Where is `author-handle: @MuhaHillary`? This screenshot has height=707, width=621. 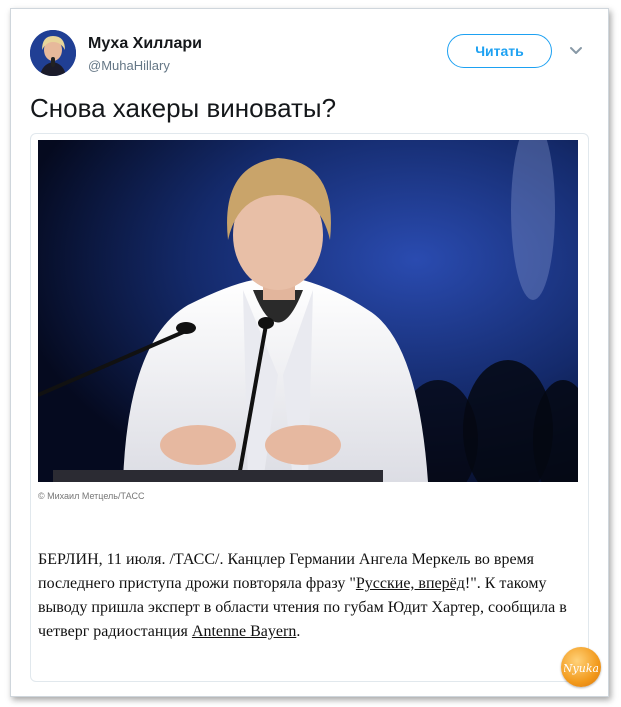
author-handle: @MuhaHillary is located at coordinates (129, 65).